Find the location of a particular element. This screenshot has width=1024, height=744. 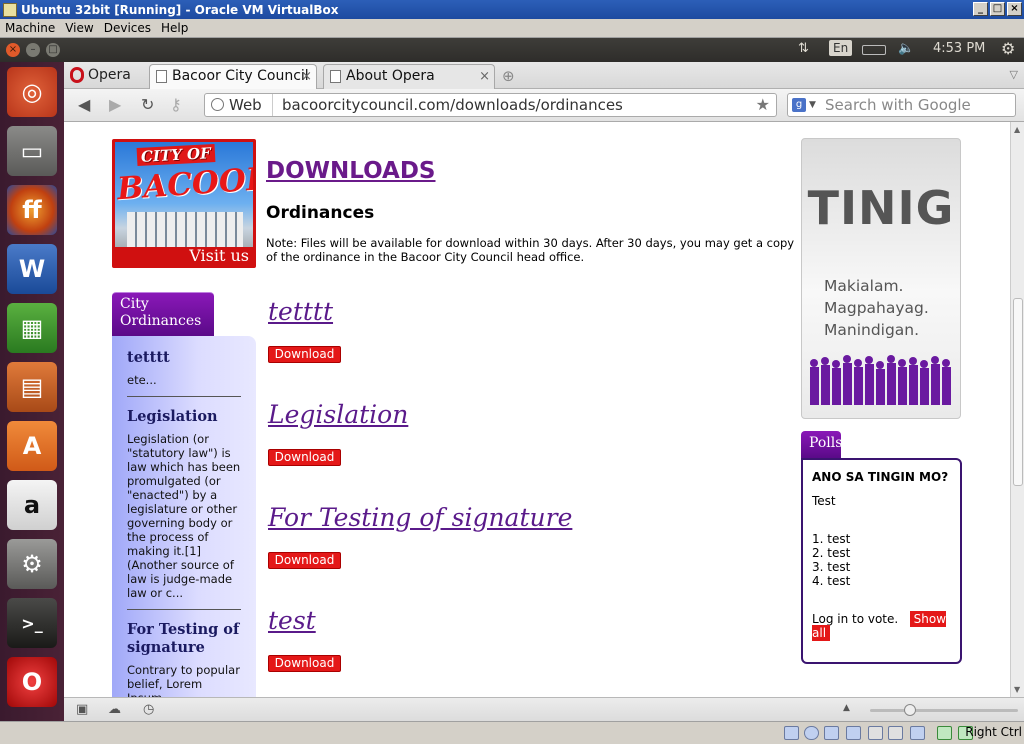

opera-unite-cloud-icon: ☁ is located at coordinates (114, 709).